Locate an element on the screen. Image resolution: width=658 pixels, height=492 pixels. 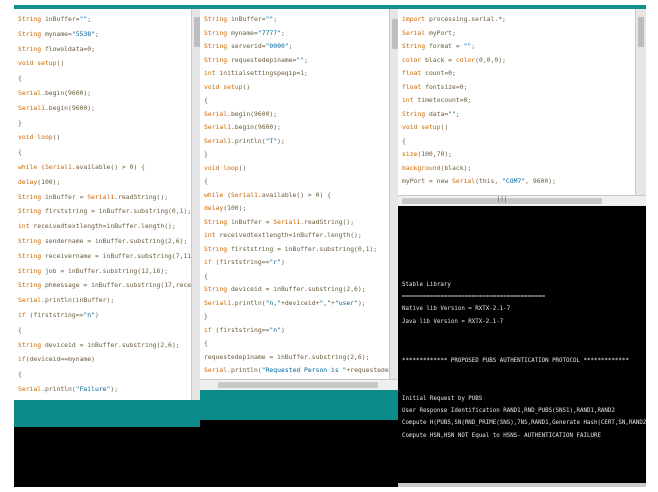
scroll-grip-icon: ||| is located at coordinates (502, 199).